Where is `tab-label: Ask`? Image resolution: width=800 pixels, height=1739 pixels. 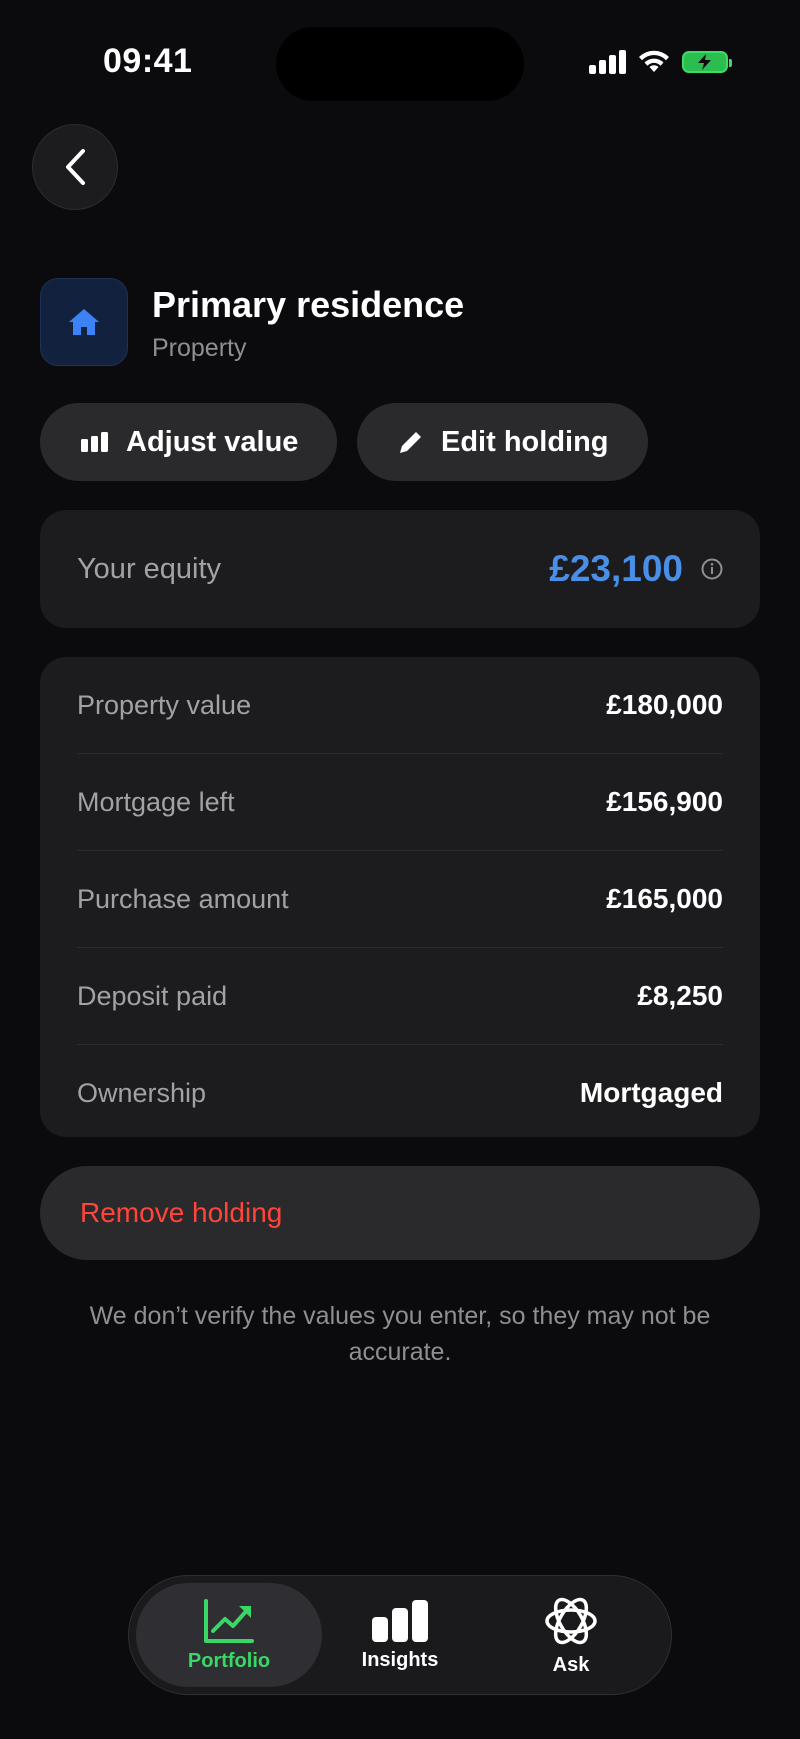 tab-label: Ask is located at coordinates (571, 1664).